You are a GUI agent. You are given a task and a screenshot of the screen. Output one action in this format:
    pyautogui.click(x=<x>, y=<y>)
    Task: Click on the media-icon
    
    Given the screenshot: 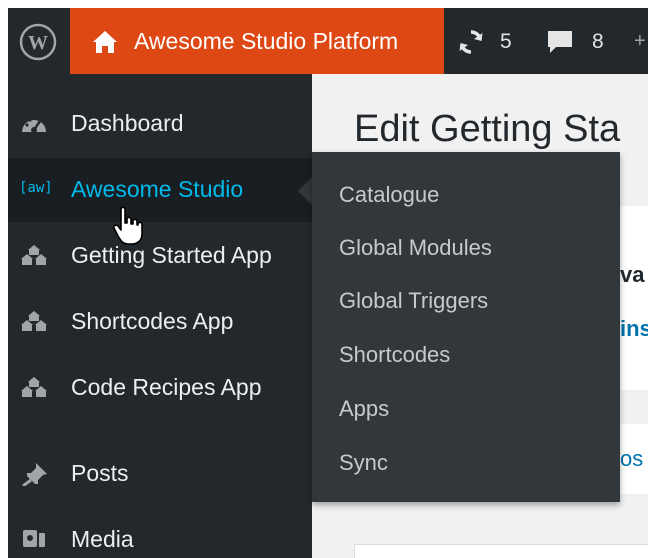 What is the action you would take?
    pyautogui.click(x=34, y=538)
    